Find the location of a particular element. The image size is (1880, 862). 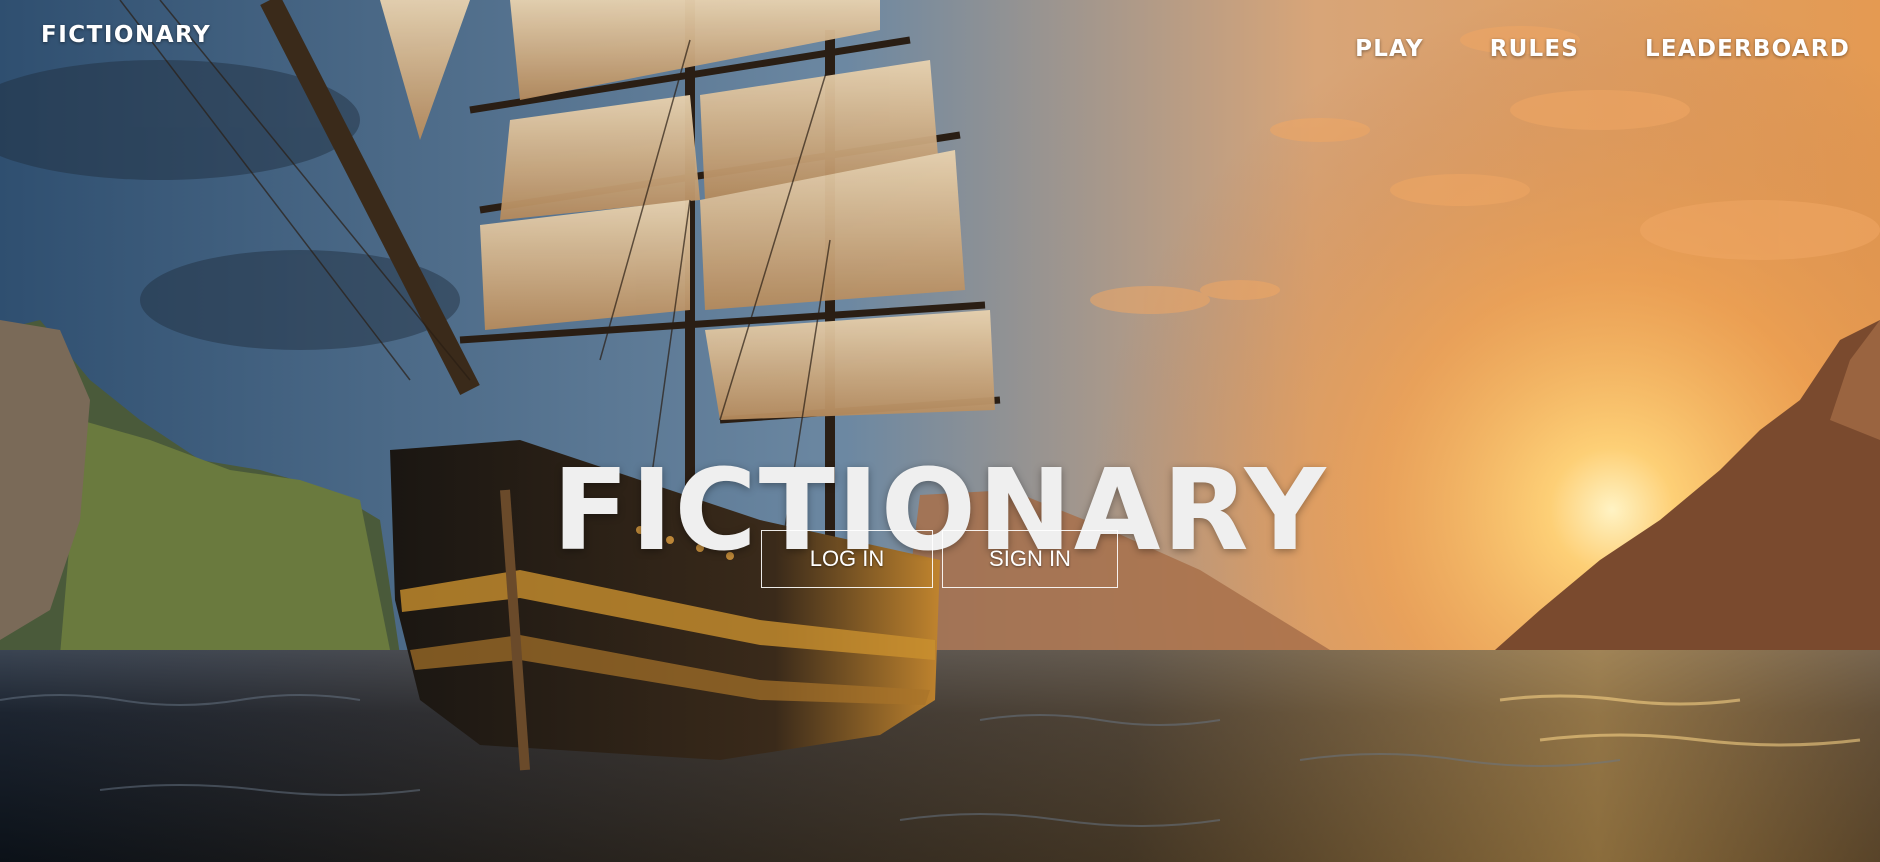

nav-play-link: PLAY is located at coordinates (1389, 49).